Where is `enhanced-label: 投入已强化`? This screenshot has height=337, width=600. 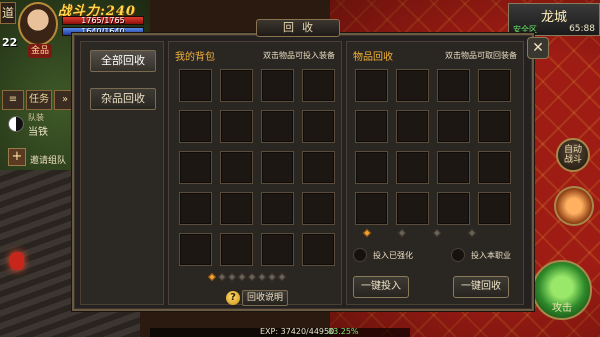 enhanced-label: 投入已强化 is located at coordinates (393, 255).